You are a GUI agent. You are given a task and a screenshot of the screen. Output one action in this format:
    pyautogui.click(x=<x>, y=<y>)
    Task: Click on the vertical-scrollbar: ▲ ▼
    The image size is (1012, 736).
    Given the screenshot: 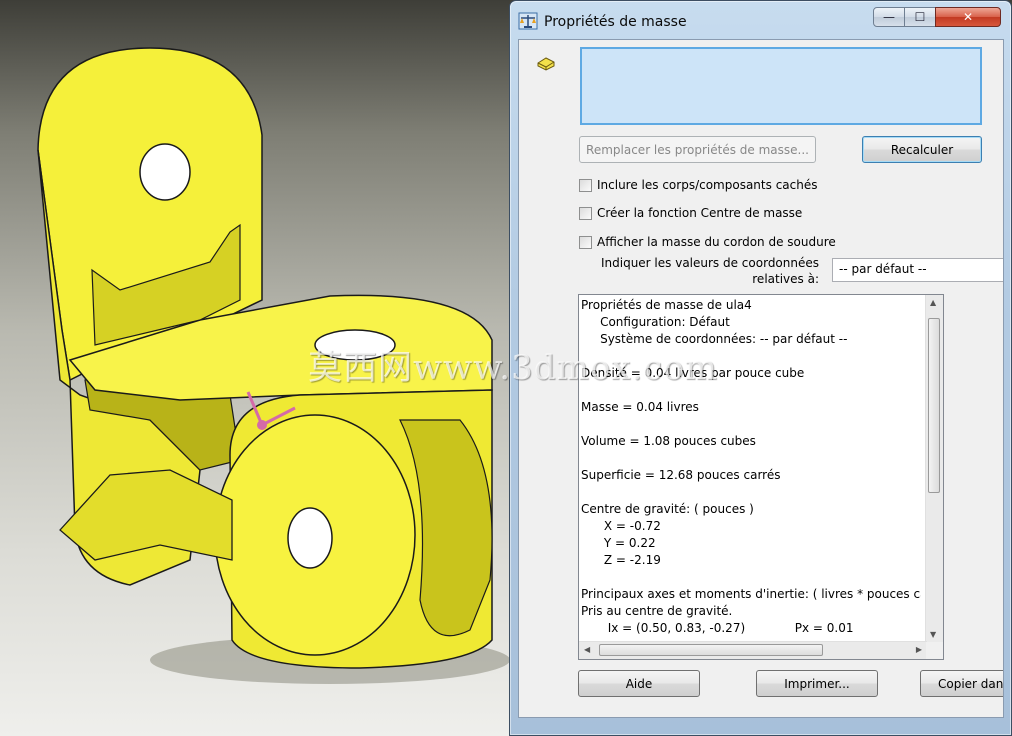 What is the action you would take?
    pyautogui.click(x=934, y=468)
    